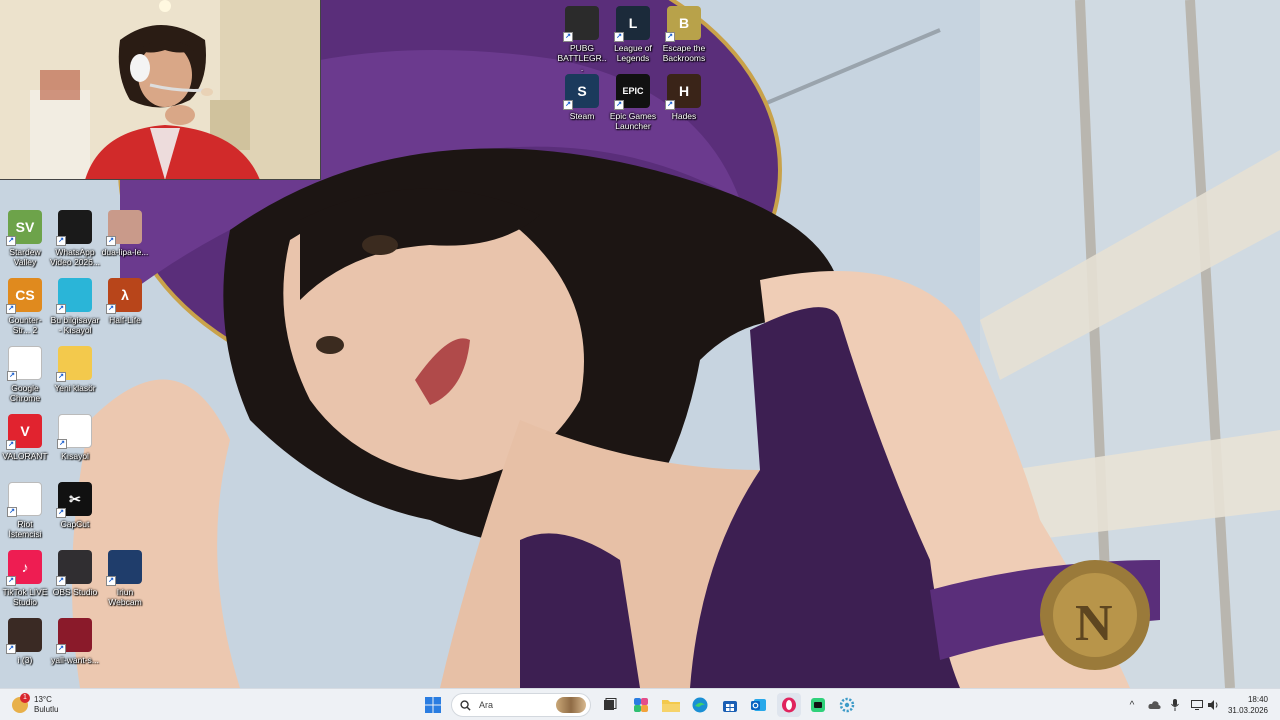 The width and height of the screenshot is (1280, 720). Describe the element at coordinates (25, 578) in the screenshot. I see `icon-tiktok-live-studio: ♪ ↗ TikTok LIVE Studio` at that location.